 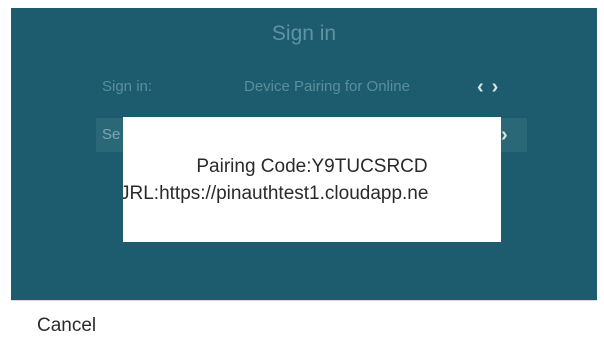 What do you see at coordinates (127, 86) in the screenshot?
I see `sign-in-method-label: Sign in:` at bounding box center [127, 86].